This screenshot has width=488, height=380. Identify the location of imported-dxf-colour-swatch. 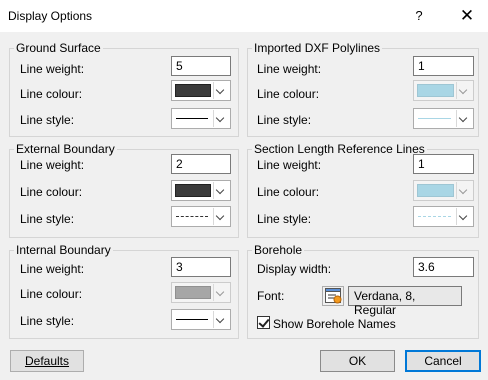
(435, 90).